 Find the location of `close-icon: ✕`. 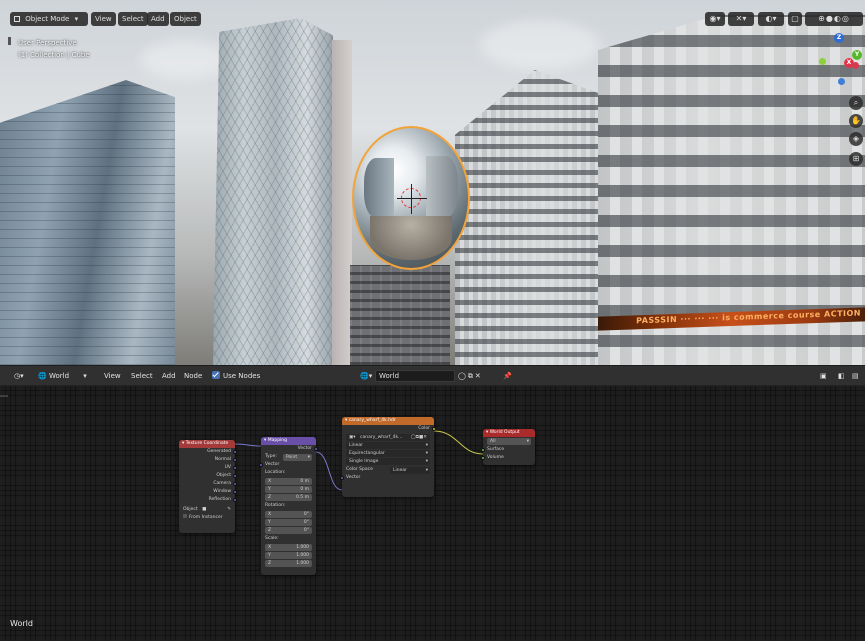

close-icon: ✕ is located at coordinates (479, 376).